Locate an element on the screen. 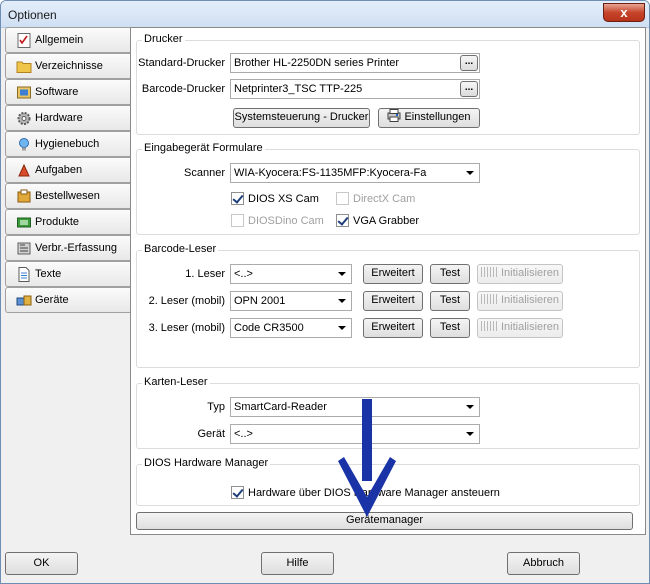 Image resolution: width=650 pixels, height=584 pixels. einstellungen-button: Einstellungen is located at coordinates (429, 118).